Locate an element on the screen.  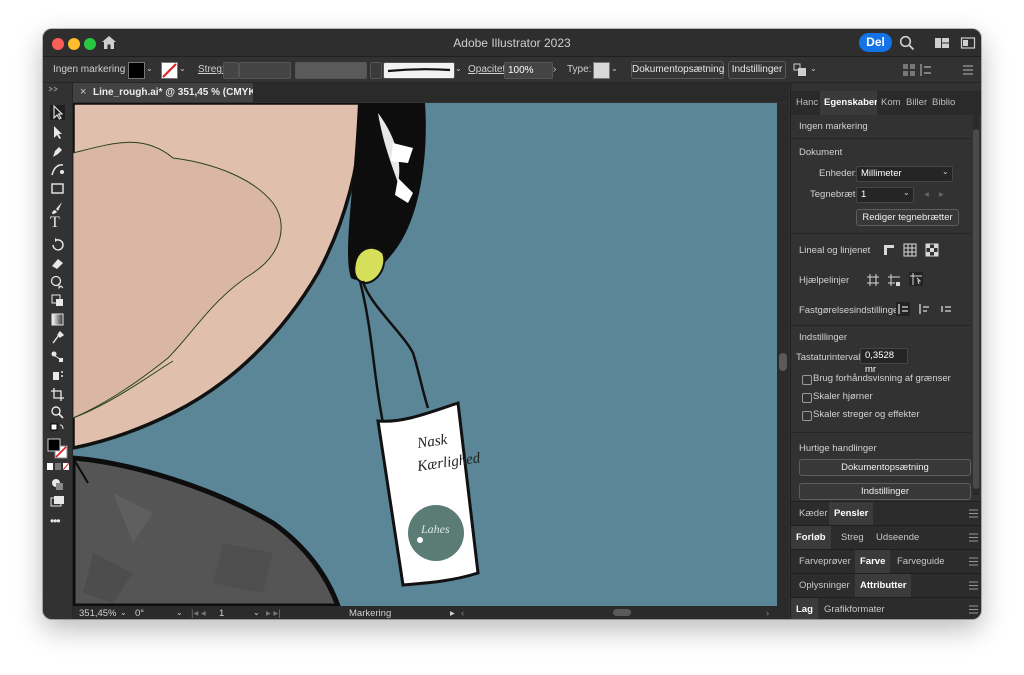
tab-comments: Kom is located at coordinates (891, 103).